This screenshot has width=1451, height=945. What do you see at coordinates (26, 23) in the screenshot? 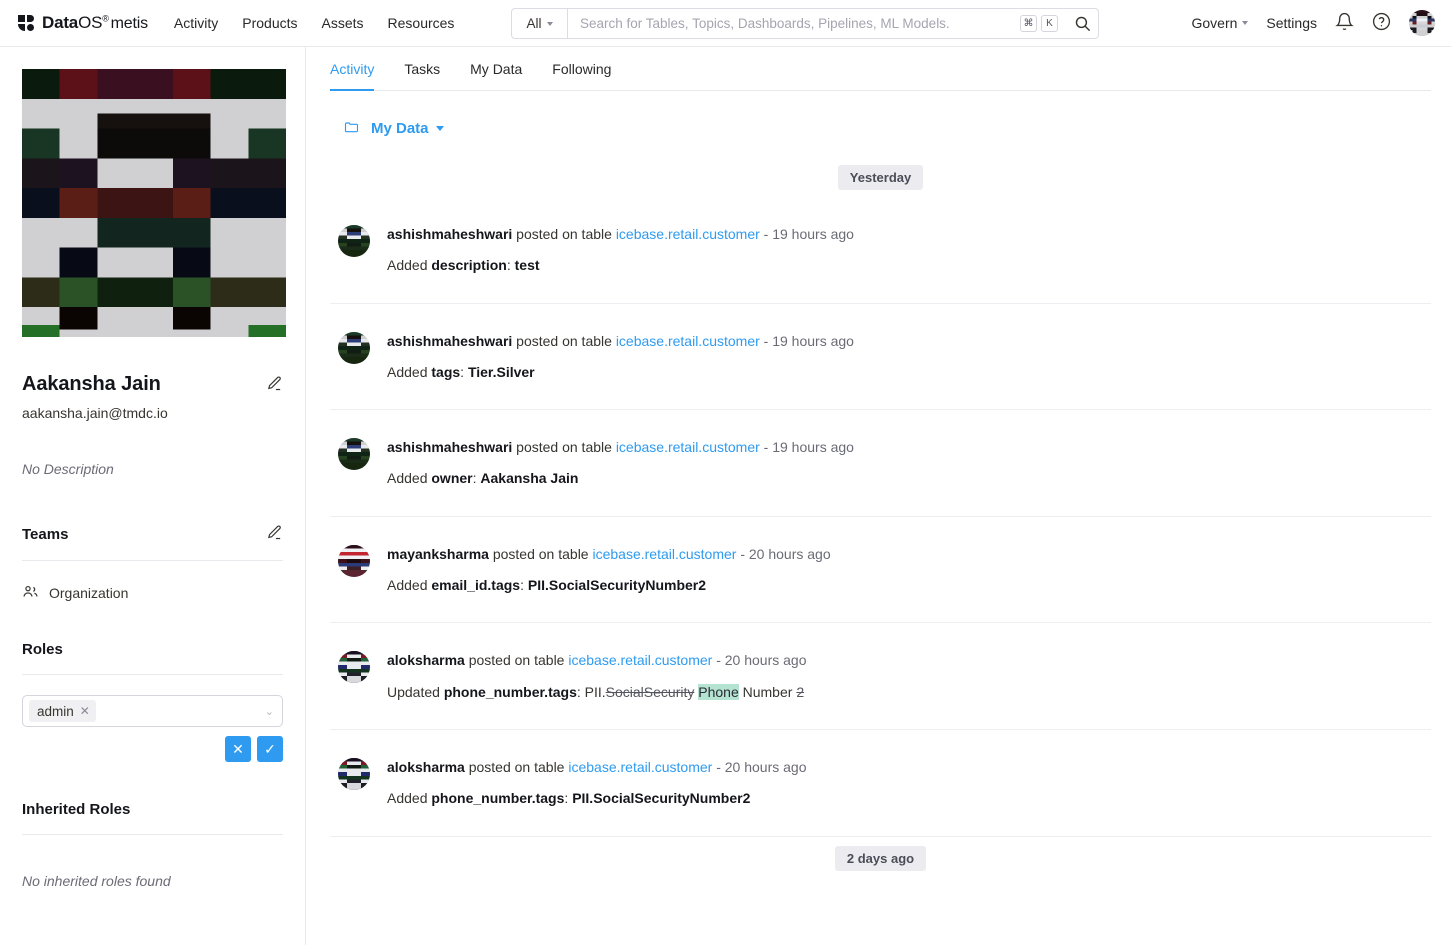
I see `dataos-logo-icon` at bounding box center [26, 23].